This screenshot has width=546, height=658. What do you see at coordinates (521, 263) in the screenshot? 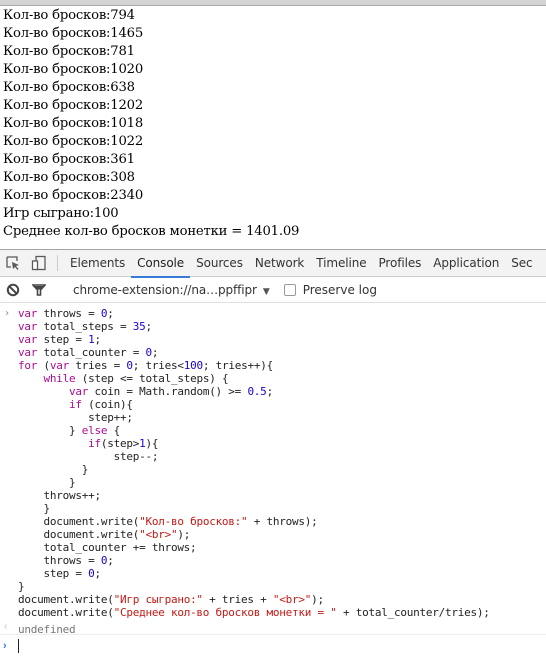
I see `tab-sec: Sec` at bounding box center [521, 263].